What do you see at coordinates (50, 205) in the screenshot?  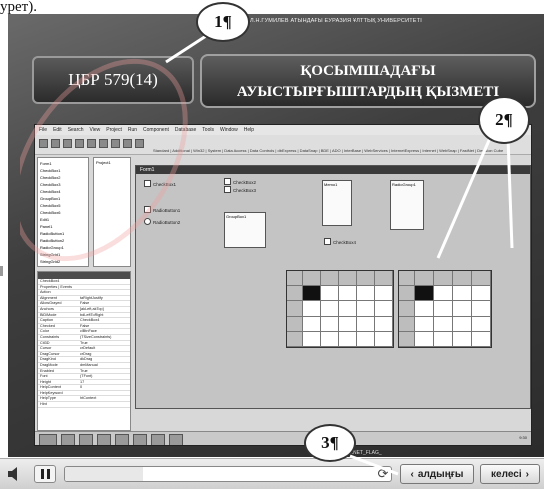 I see `tree-item: CheckBox5` at bounding box center [50, 205].